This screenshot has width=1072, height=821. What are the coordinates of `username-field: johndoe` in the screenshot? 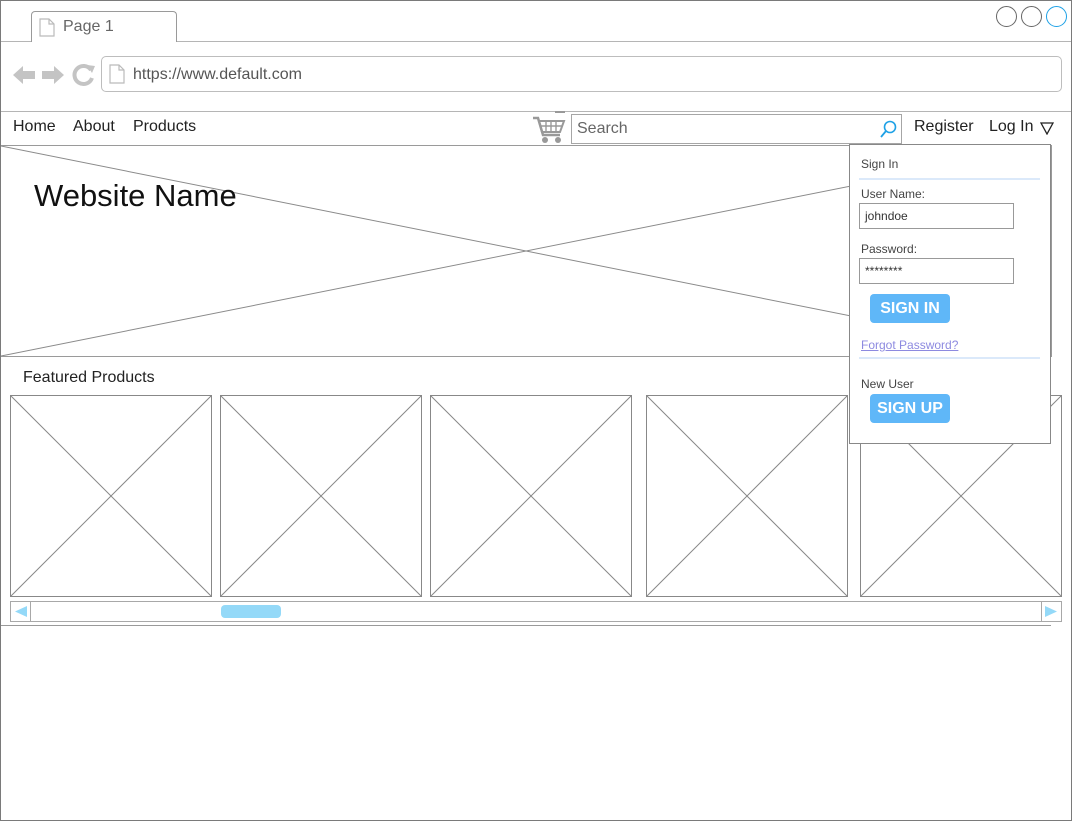 It's located at (936, 216).